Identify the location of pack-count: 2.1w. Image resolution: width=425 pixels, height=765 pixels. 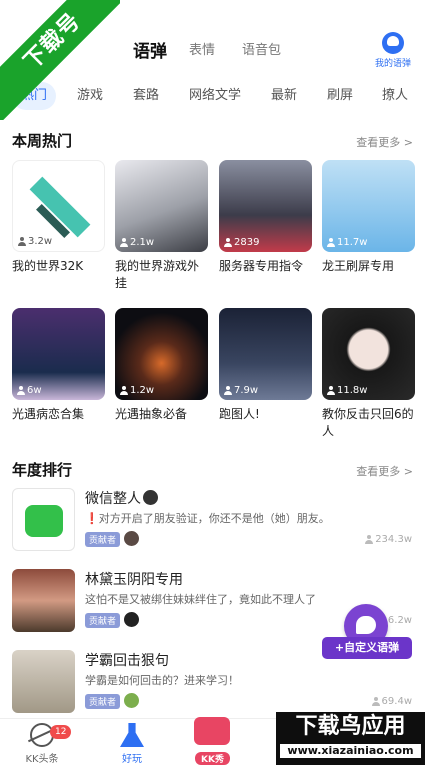
(142, 242).